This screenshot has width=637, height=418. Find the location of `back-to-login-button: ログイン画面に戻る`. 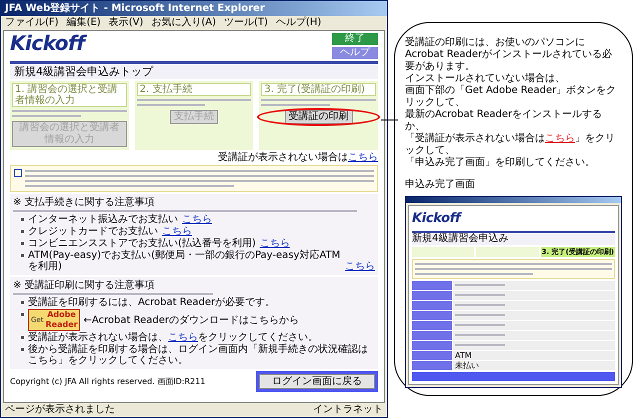

back-to-login-button: ログイン画面に戻る is located at coordinates (317, 381).